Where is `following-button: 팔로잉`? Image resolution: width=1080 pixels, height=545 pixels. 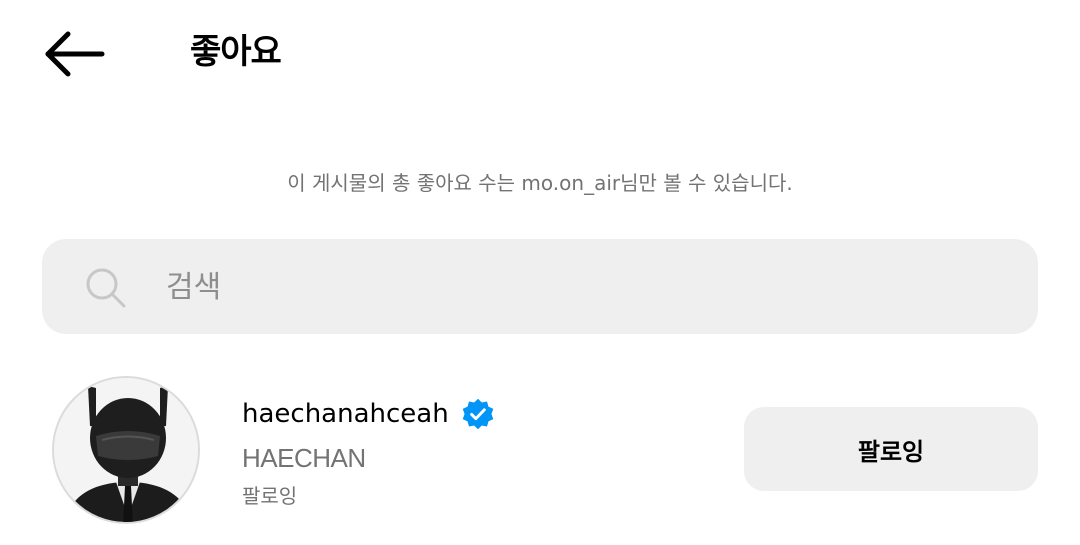 following-button: 팔로잉 is located at coordinates (891, 449).